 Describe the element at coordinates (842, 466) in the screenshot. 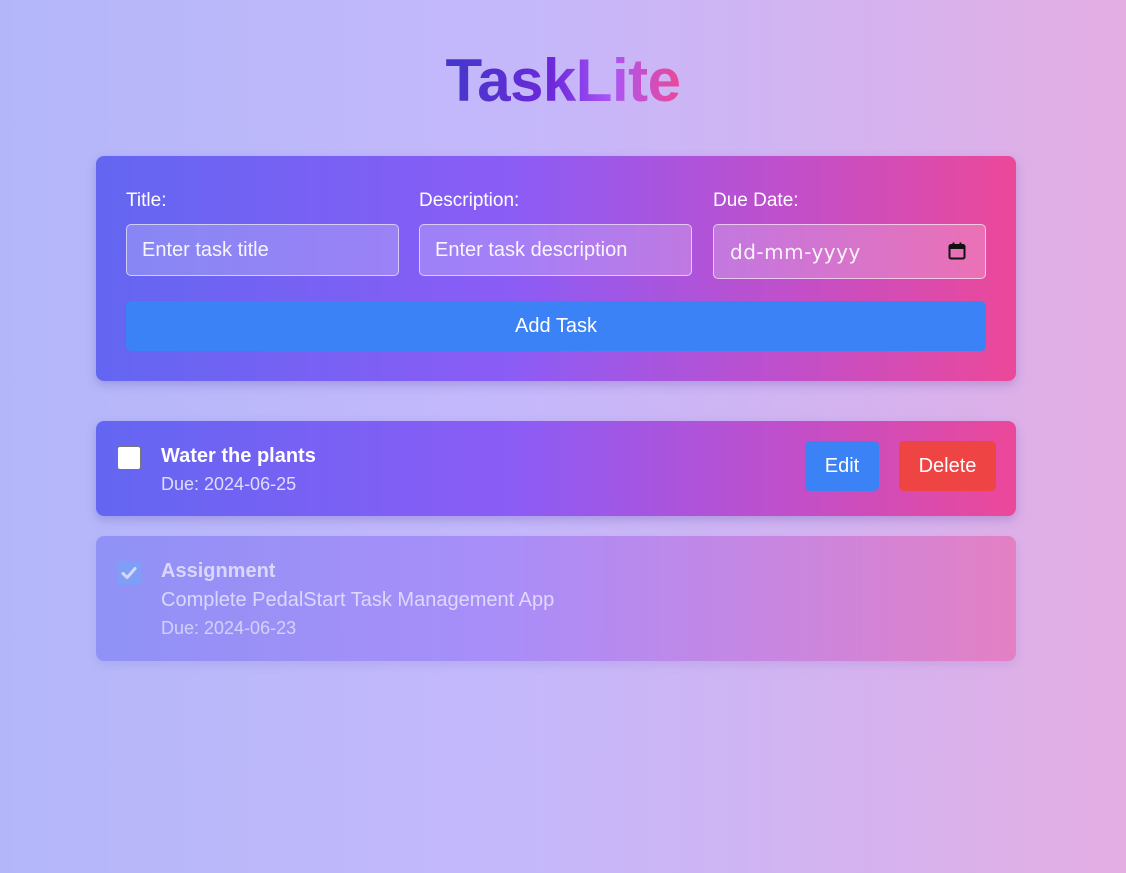

I see `edit-button: Edit` at that location.